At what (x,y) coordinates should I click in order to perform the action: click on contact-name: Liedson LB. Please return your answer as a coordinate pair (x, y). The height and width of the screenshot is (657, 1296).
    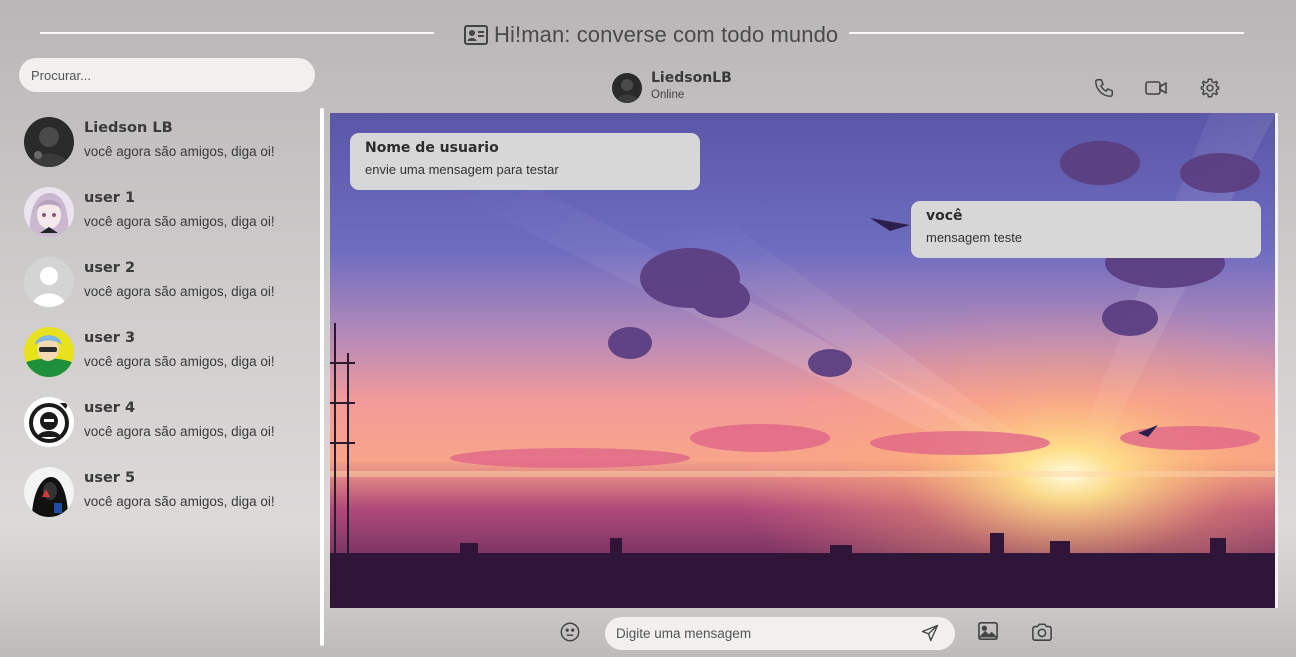
    Looking at the image, I should click on (128, 128).